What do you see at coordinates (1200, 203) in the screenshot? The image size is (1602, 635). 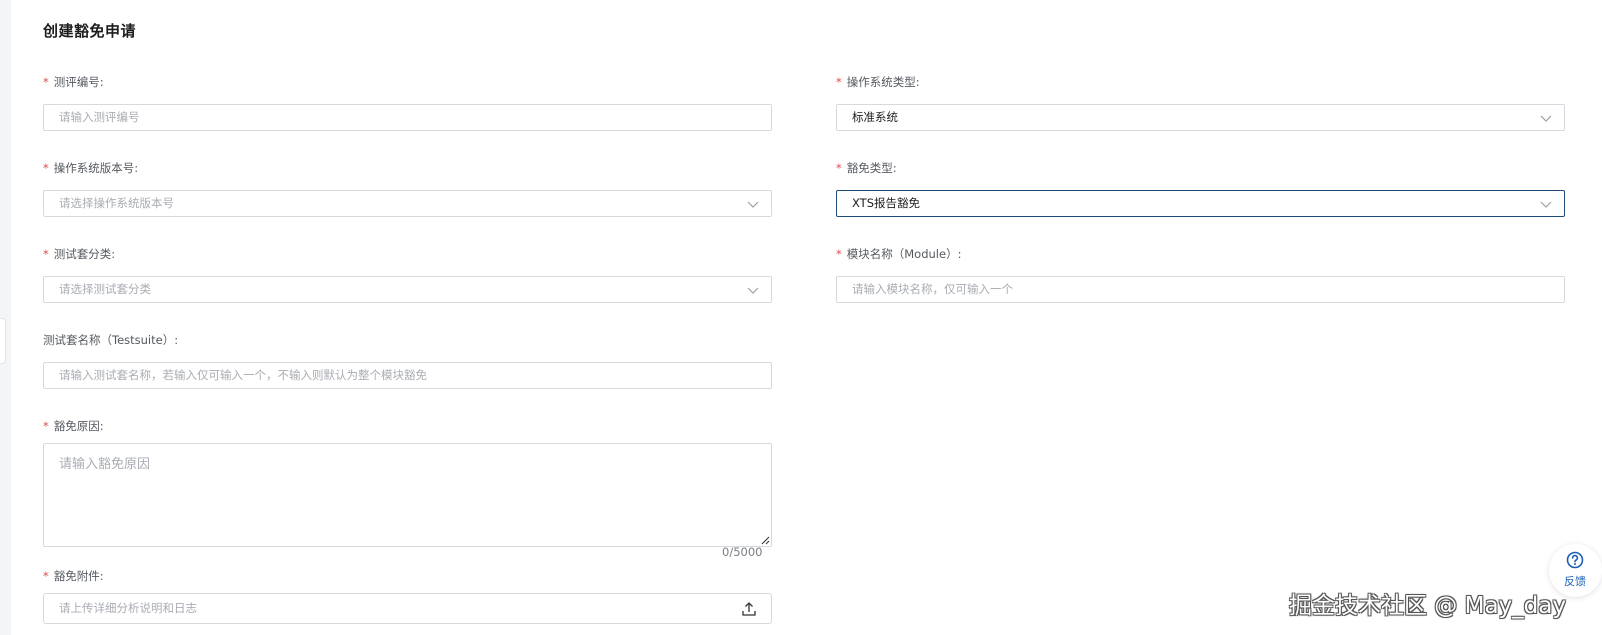 I see `exemption-type-select: XTS报告豁免` at bounding box center [1200, 203].